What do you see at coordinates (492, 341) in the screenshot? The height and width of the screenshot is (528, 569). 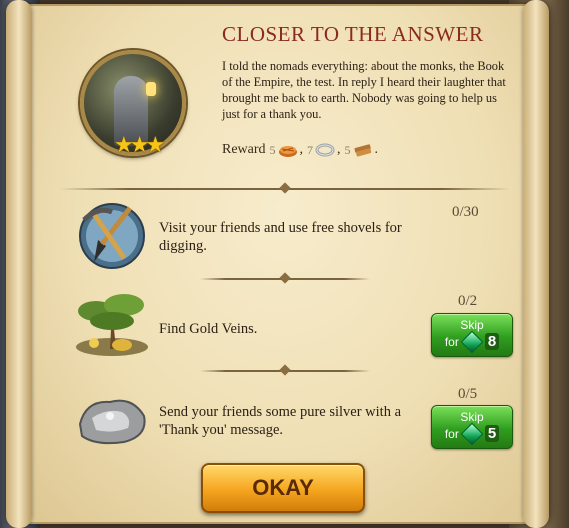 I see `skip-cost: 8` at bounding box center [492, 341].